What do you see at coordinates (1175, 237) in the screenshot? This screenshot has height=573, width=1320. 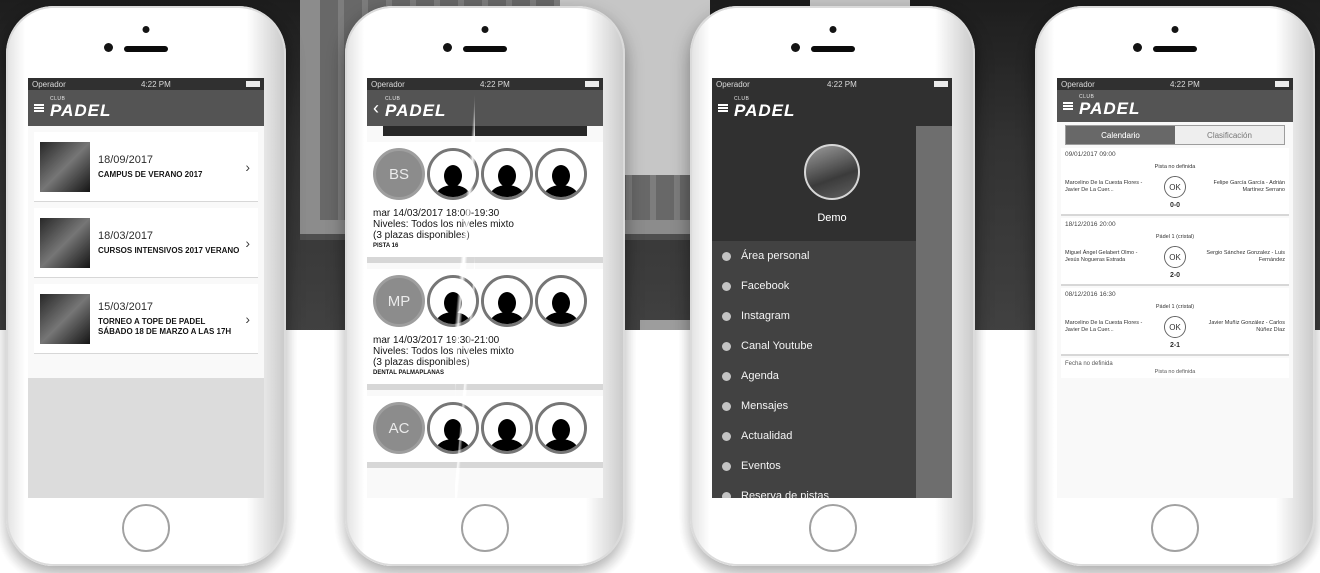 I see `match-court: Pádel 1 (cristal)` at bounding box center [1175, 237].